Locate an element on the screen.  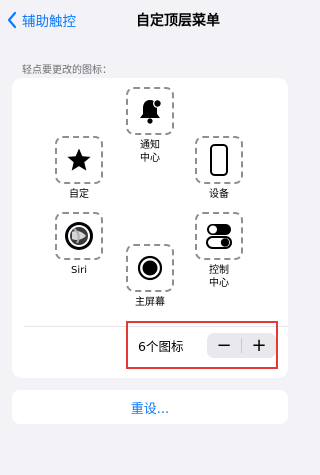
icon-count-stepper: − + is located at coordinates (241, 345).